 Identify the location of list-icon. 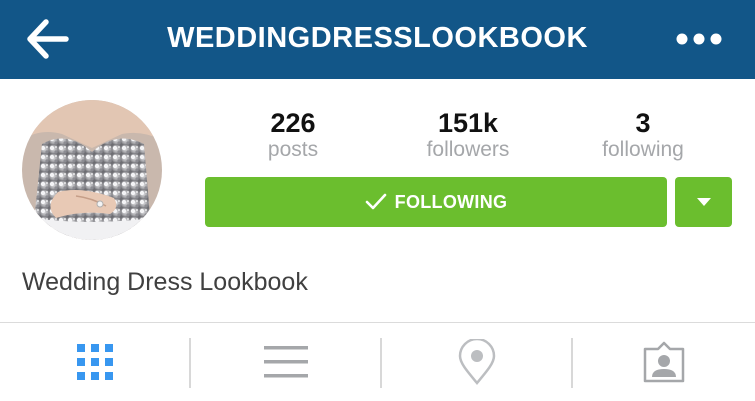
(286, 362).